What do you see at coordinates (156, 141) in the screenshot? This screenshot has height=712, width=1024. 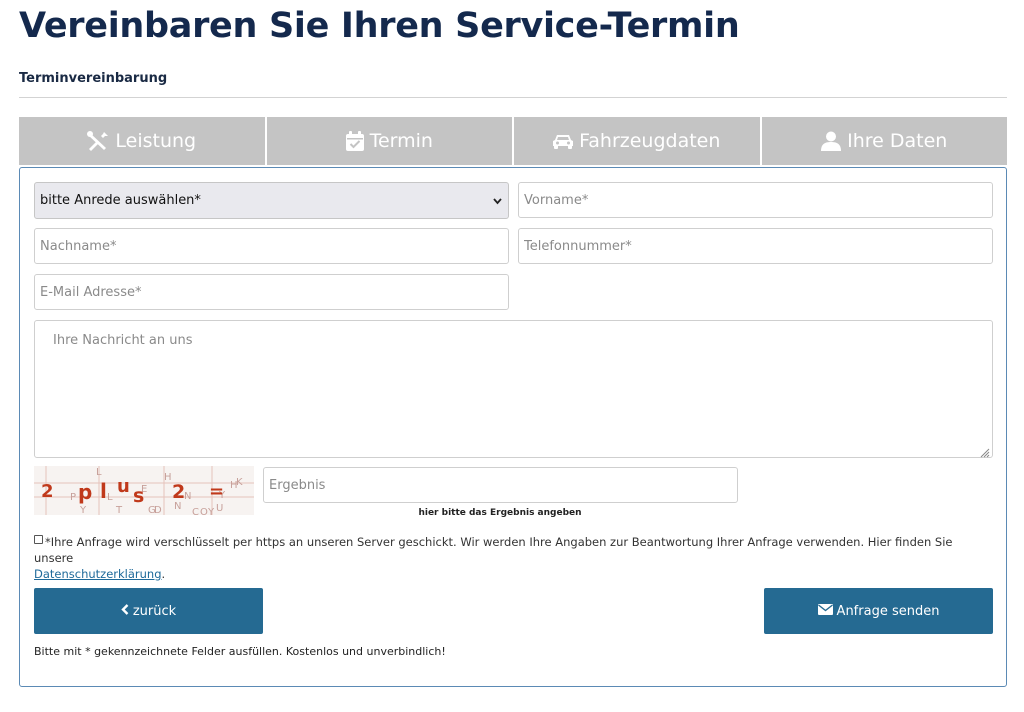 I see `tab-label: Leistung` at bounding box center [156, 141].